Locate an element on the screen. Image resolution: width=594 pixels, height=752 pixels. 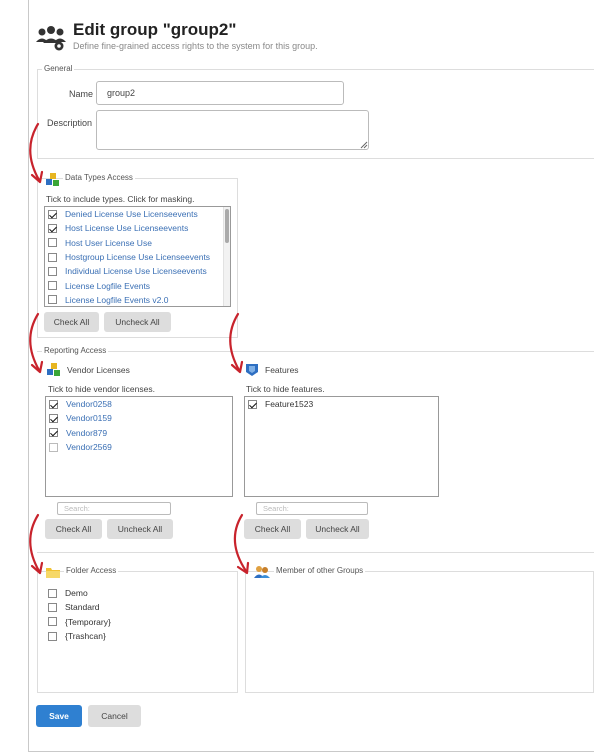
data-type-item-label: License Logfile Events v2.0 is located at coordinates (116, 300).